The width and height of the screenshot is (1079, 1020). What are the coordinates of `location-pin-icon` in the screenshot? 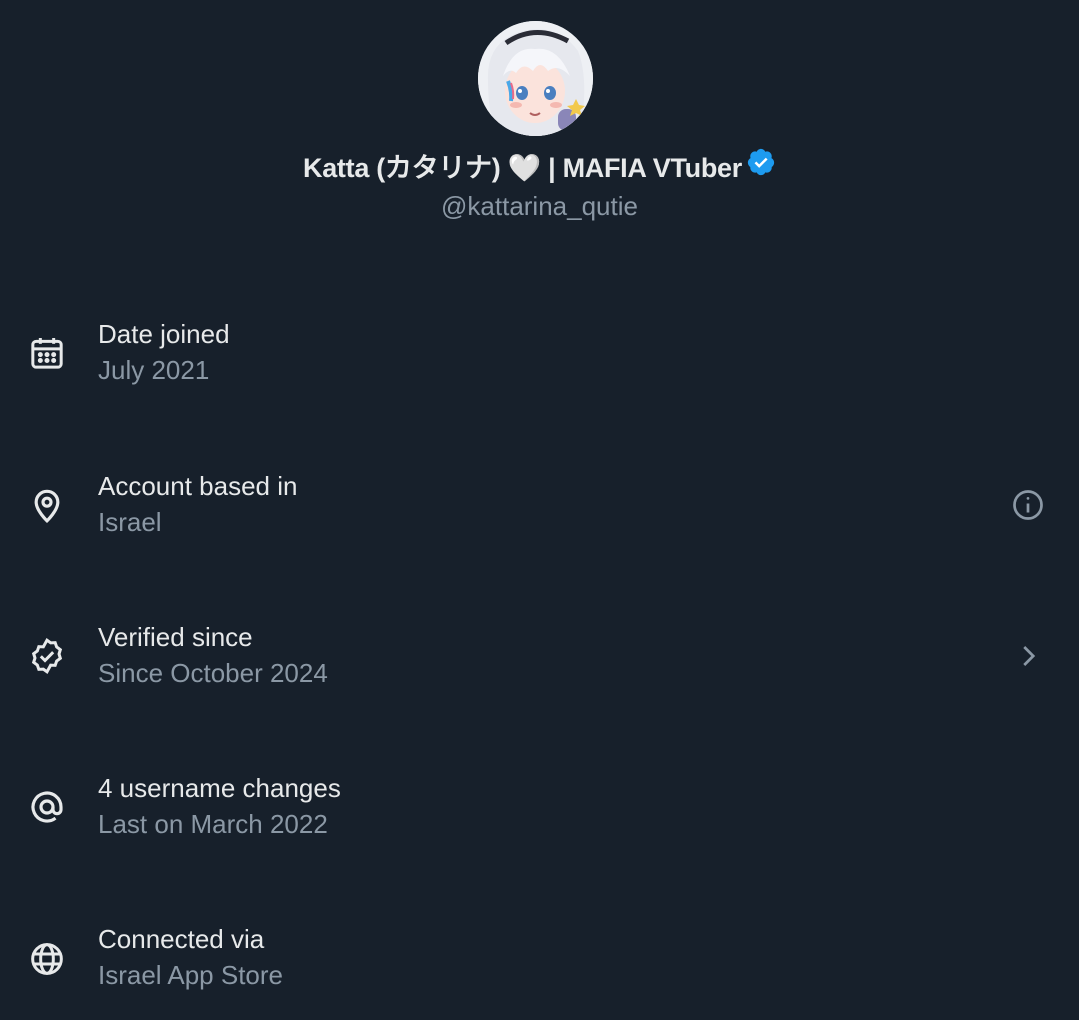 It's located at (47, 505).